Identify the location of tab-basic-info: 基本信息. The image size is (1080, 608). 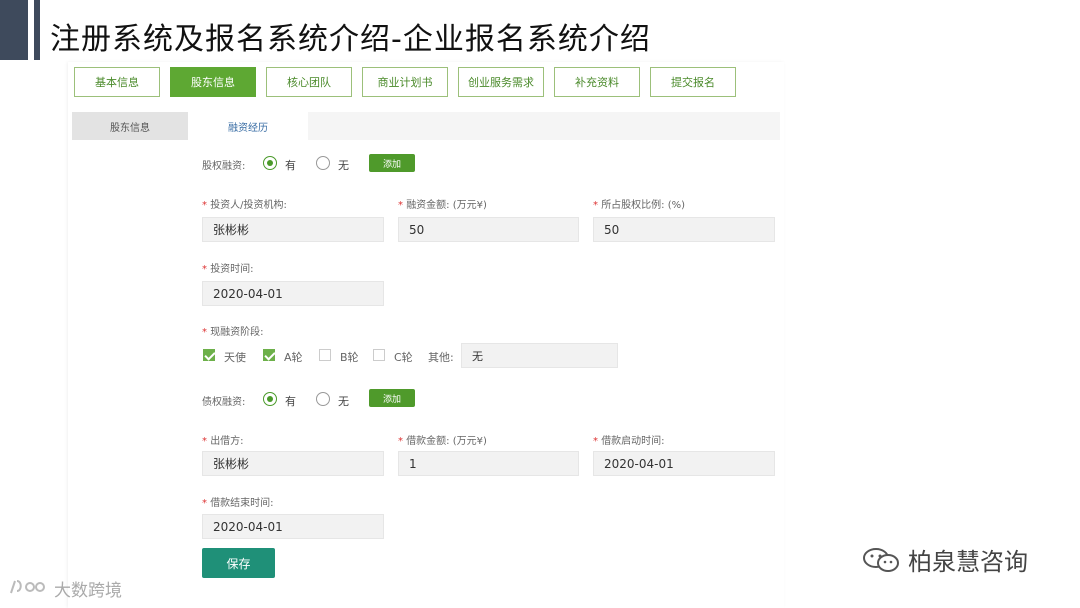
(117, 82).